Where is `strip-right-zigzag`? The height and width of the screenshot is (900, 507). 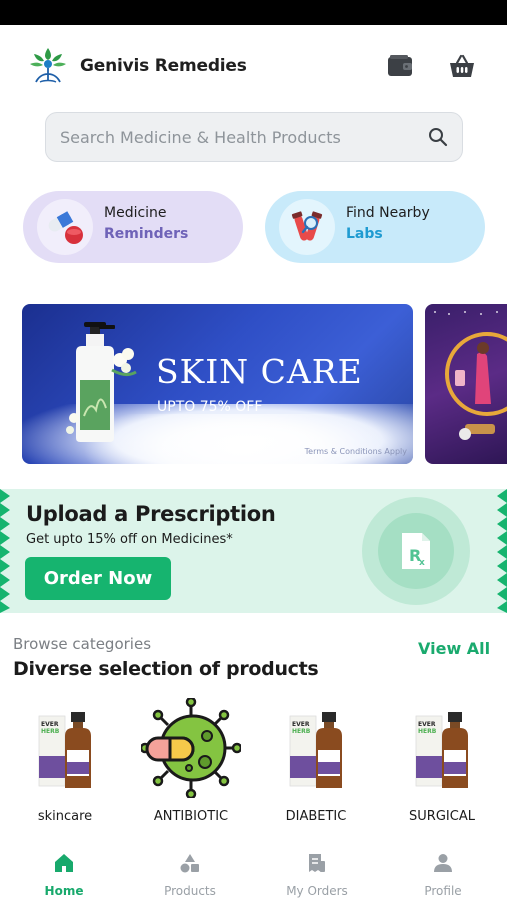
strip-right-zigzag is located at coordinates (502, 551).